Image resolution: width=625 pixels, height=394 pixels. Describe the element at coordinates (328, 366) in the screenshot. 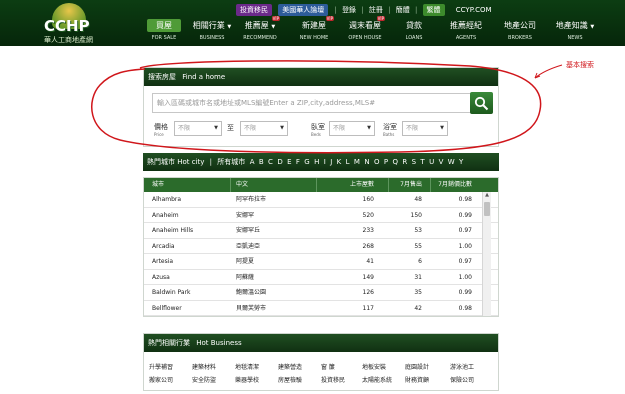

I see `business-link: 窗 簾` at that location.